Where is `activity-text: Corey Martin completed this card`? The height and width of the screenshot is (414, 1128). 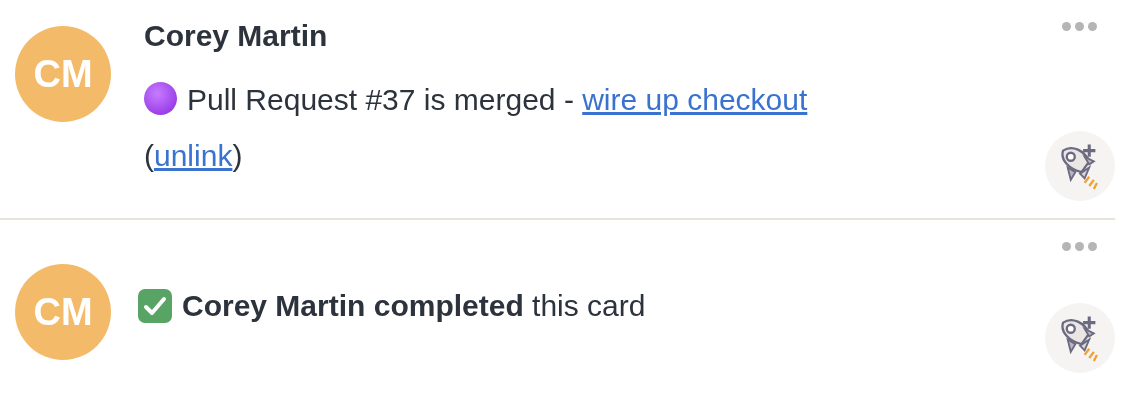
activity-text: Corey Martin completed this card is located at coordinates (414, 306).